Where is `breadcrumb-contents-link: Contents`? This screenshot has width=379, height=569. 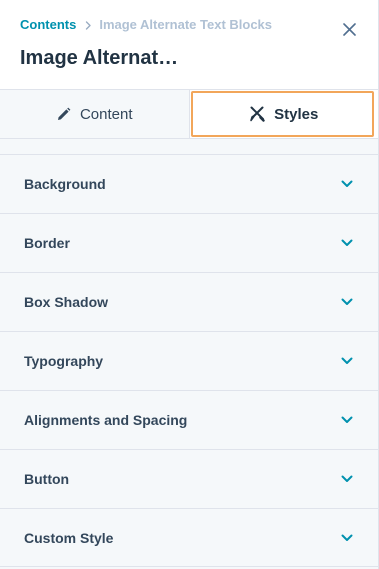
breadcrumb-contents-link: Contents is located at coordinates (48, 25).